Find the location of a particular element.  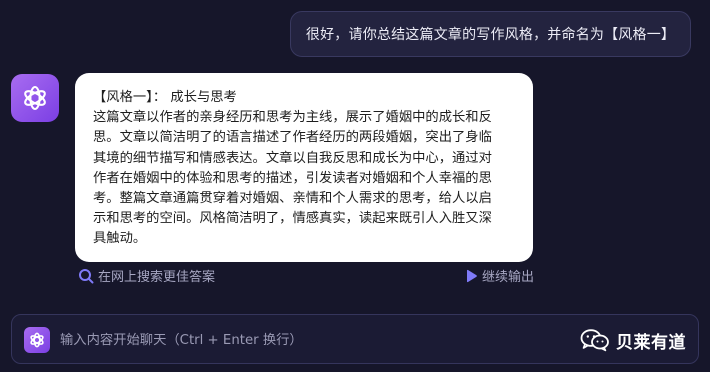

user-message-bubble: 很好，请你总结这篇文章的写作风格，并命名为【风格一】 is located at coordinates (490, 34).